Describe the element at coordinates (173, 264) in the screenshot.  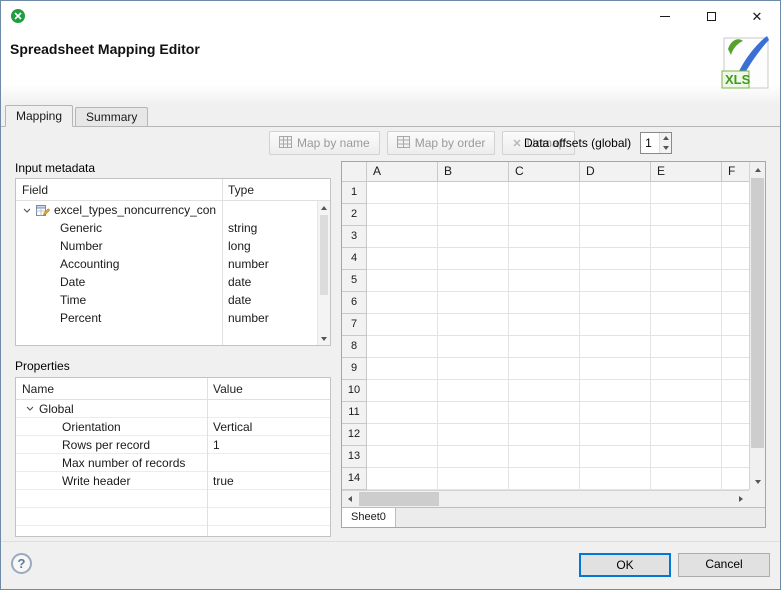
I see `metadata-row: Accounting number` at that location.